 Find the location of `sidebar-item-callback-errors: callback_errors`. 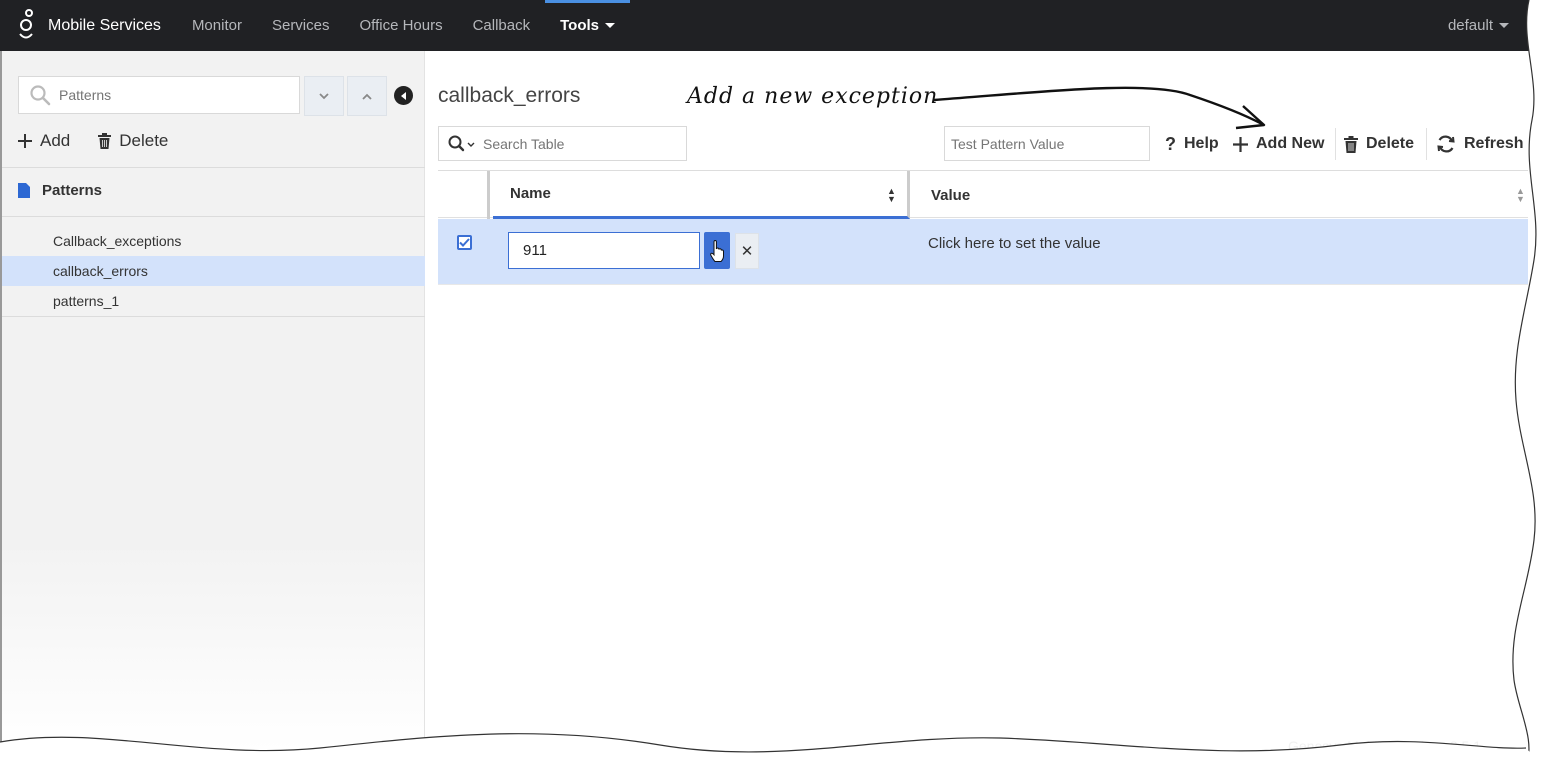

sidebar-item-callback-errors: callback_errors is located at coordinates (213, 271).